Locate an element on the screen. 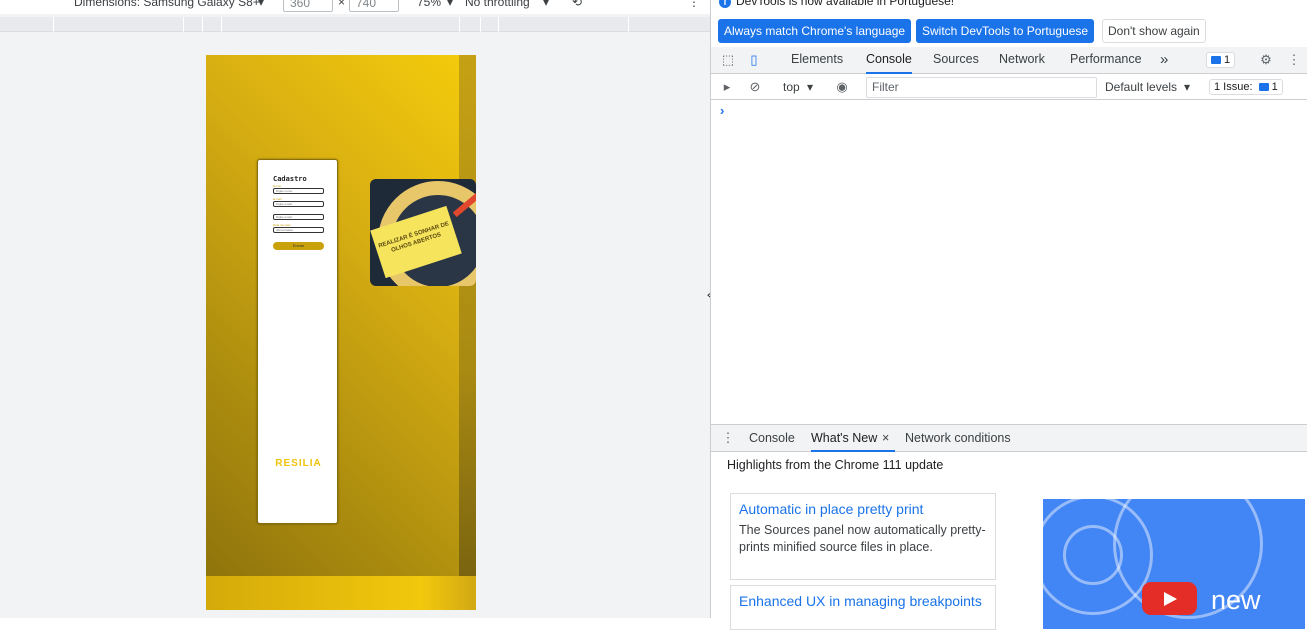 Image resolution: width=1307 pixels, height=630 pixels. drawer-tab-network-conditions: Network conditions is located at coordinates (958, 438).